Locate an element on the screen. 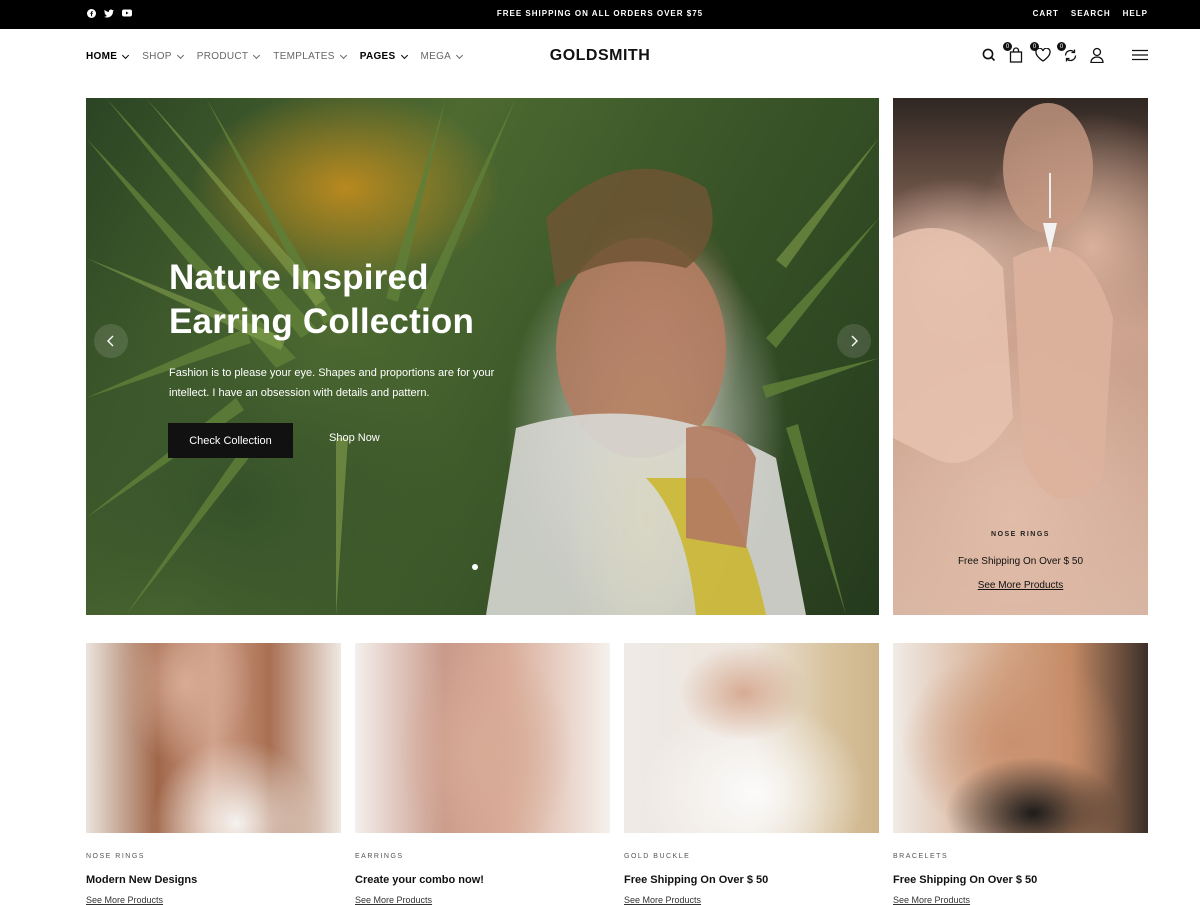 The image size is (1200, 905). side-banner-title: Free Shipping On Over $ 50 is located at coordinates (1020, 561).